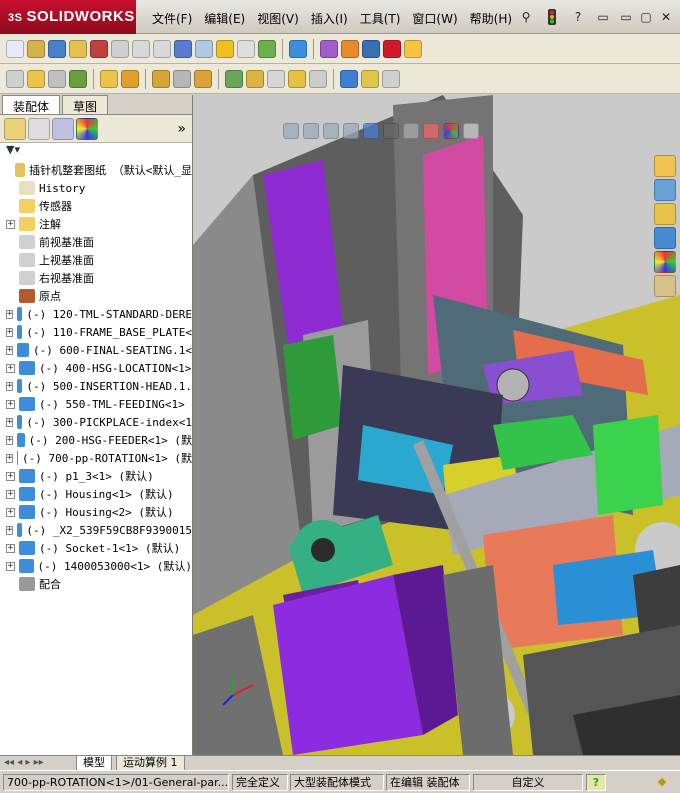 This screenshot has height=793, width=680. What do you see at coordinates (57, 48) in the screenshot?
I see `mass-properties-icon` at bounding box center [57, 48].